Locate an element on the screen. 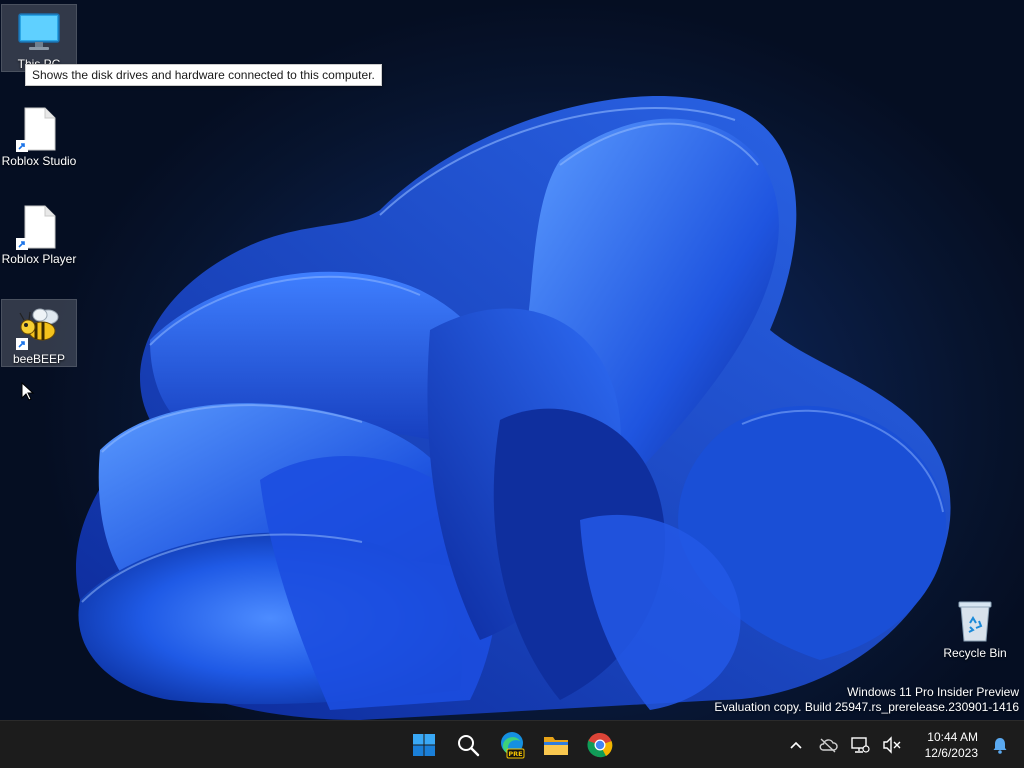 This screenshot has width=1024, height=768. desktop-icon-this-pc: This PC is located at coordinates (39, 38).